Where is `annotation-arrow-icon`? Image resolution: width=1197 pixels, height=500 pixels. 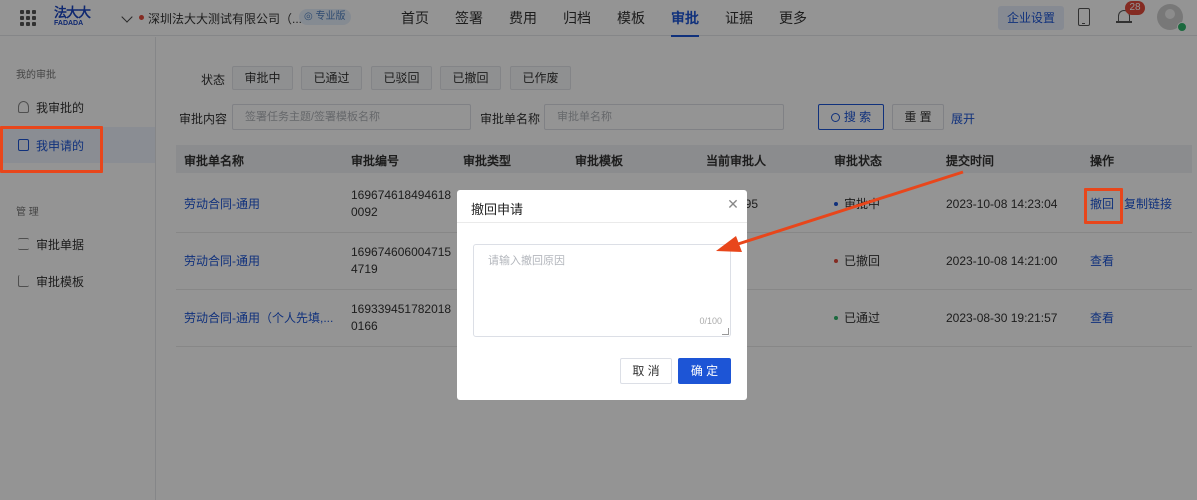
annotation-arrow-icon is located at coordinates (840, 211).